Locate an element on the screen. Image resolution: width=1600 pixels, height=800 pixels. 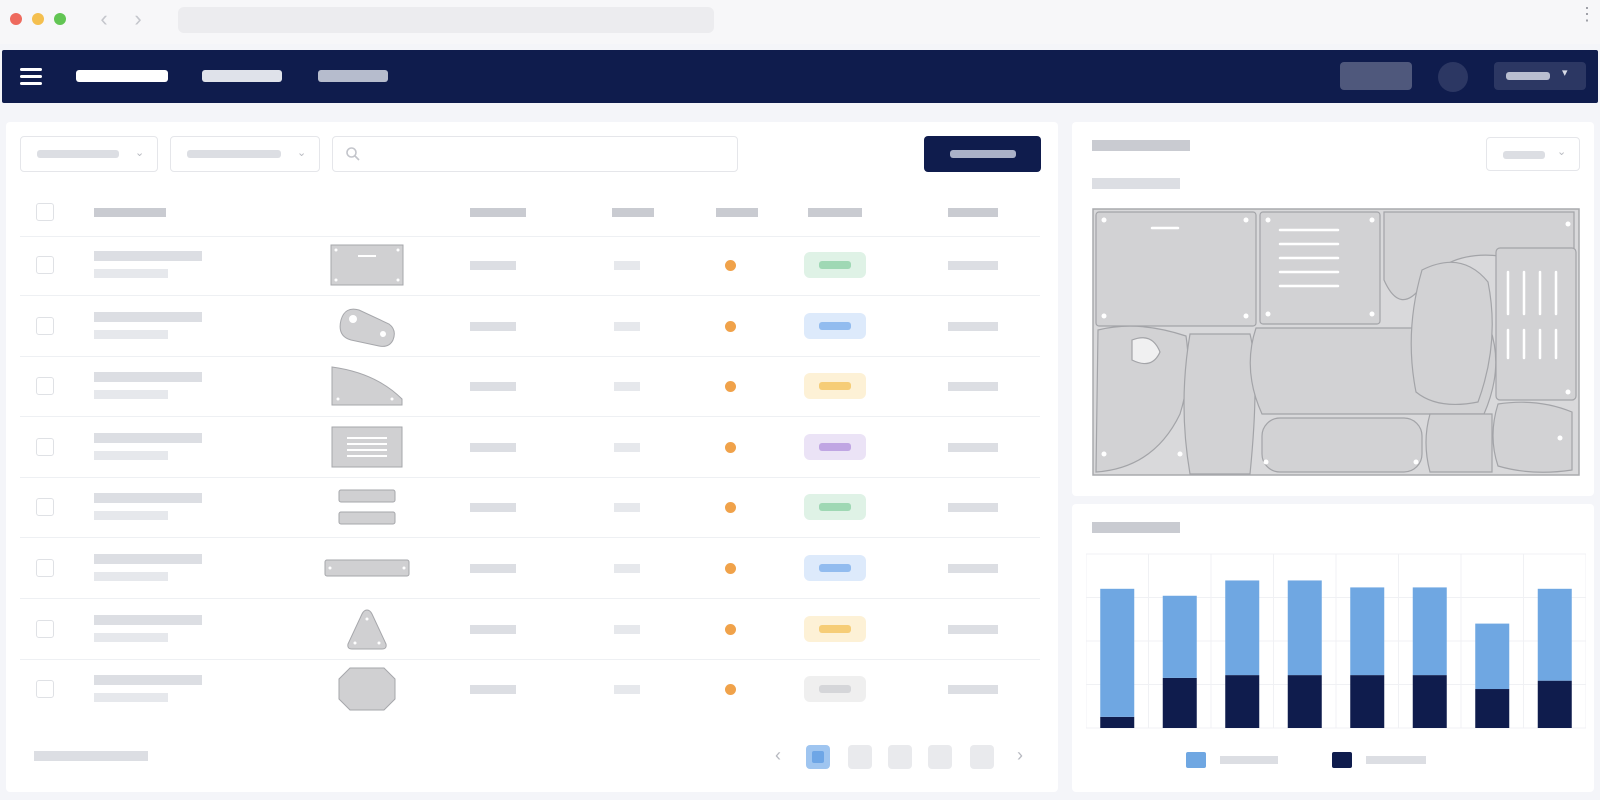
filter-dropdown-2: ⌄ is located at coordinates (245, 154).